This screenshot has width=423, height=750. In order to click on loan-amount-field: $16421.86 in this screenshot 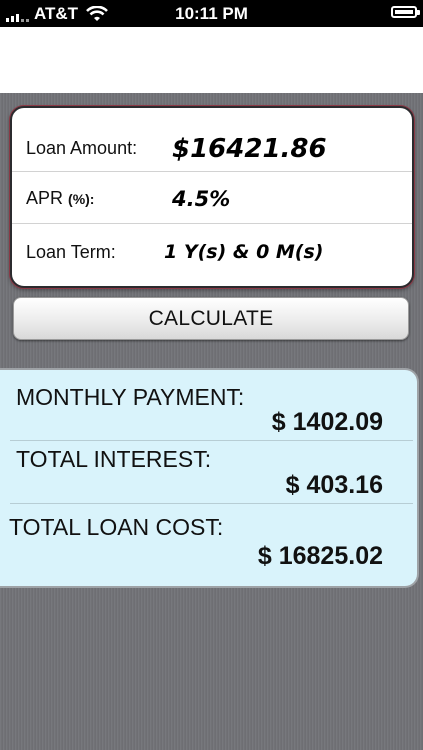, I will do `click(249, 149)`.